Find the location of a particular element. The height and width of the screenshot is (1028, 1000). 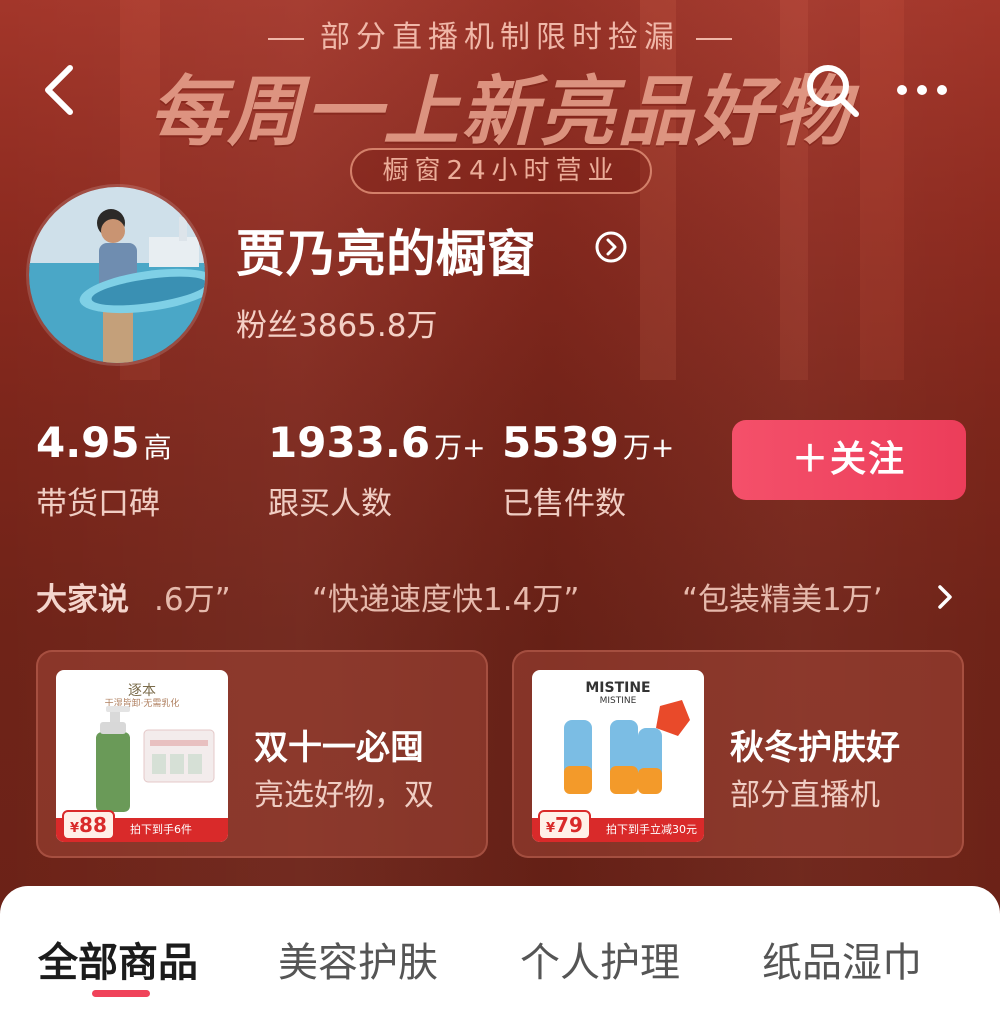

stat-unit: 高 is located at coordinates (157, 447).